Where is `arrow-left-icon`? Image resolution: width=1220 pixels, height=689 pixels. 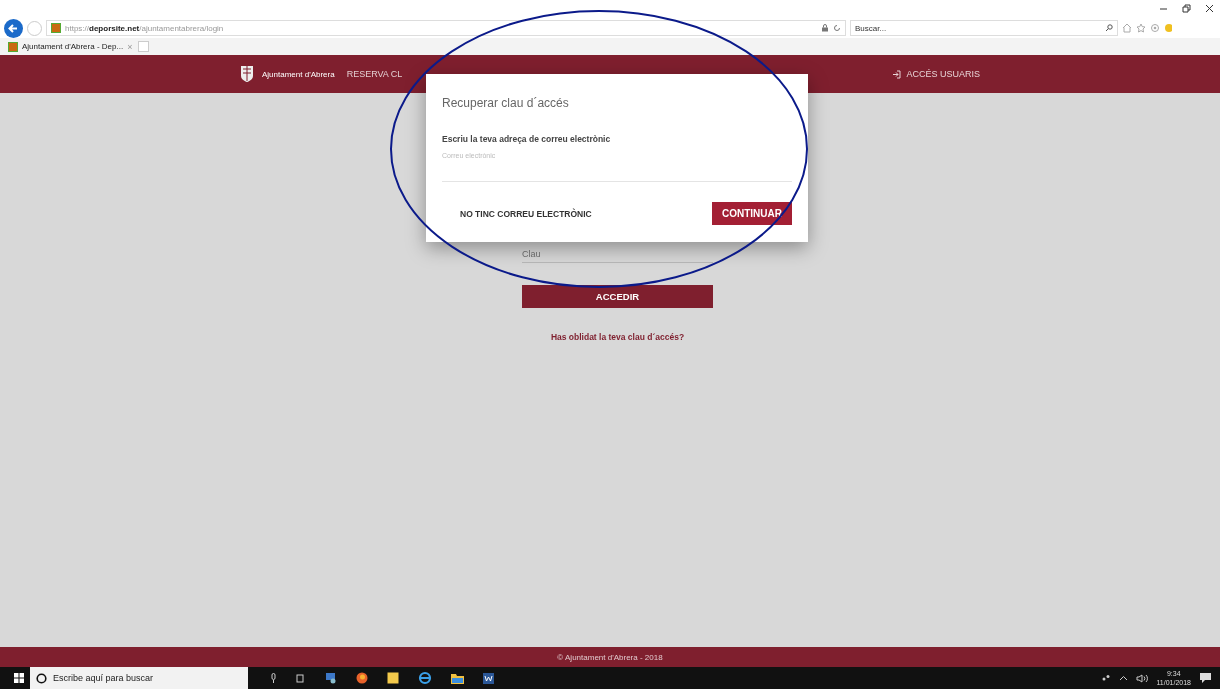
arrow-left-icon is located at coordinates (13, 28).